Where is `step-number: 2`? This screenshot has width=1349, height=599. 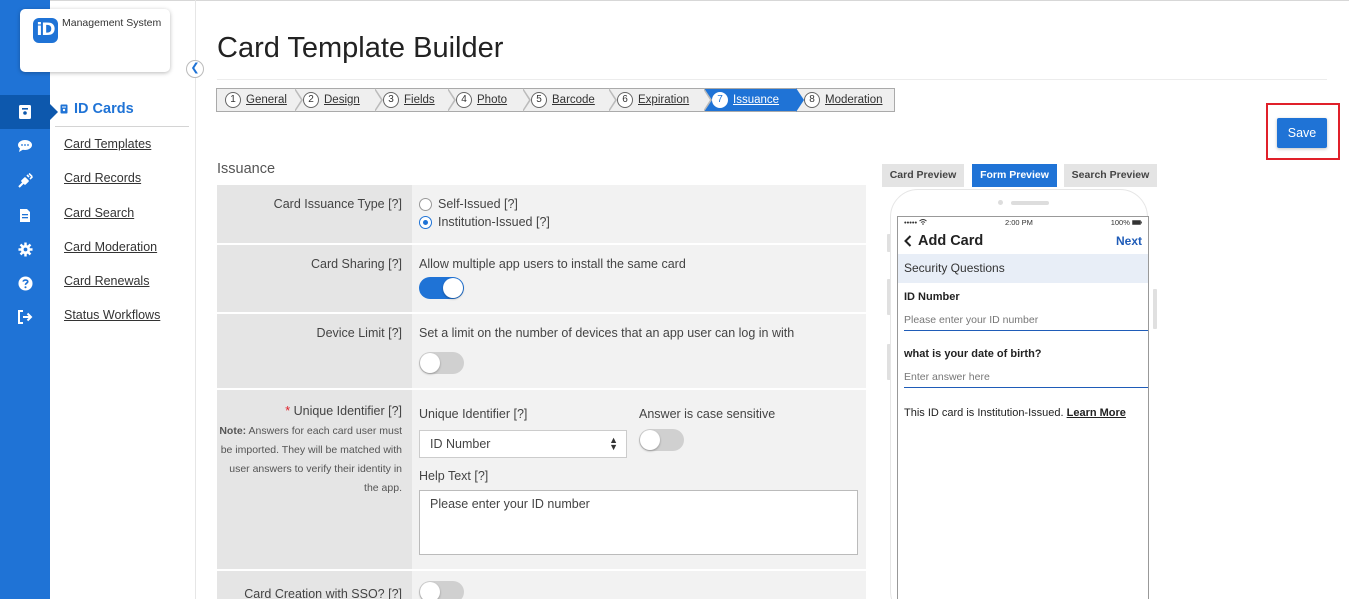 step-number: 2 is located at coordinates (311, 100).